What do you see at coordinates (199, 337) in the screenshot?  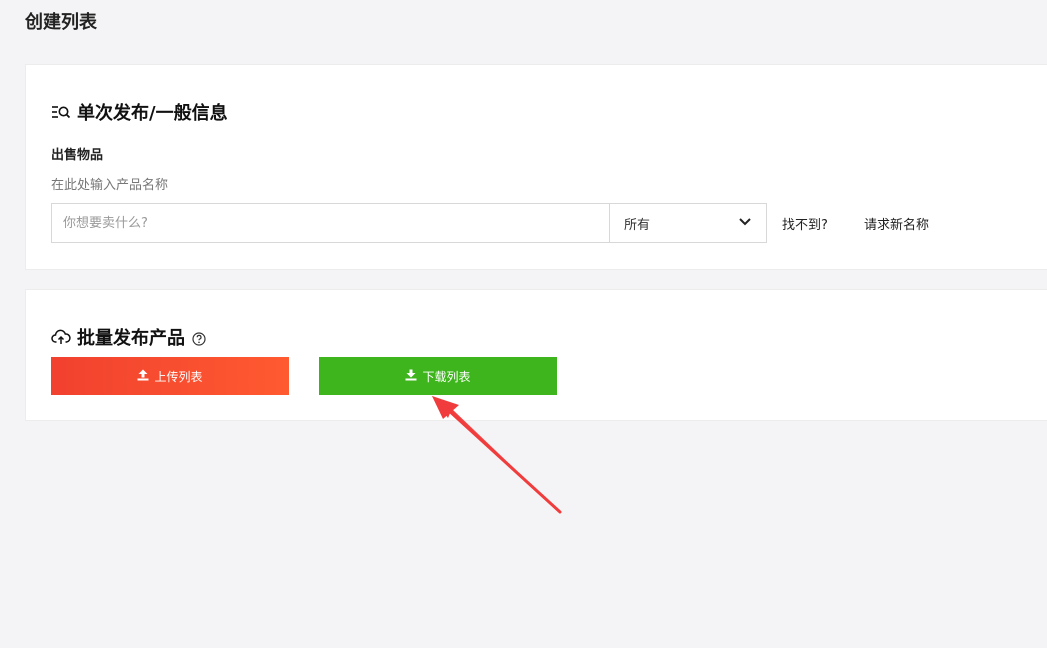 I see `question-circle-icon` at bounding box center [199, 337].